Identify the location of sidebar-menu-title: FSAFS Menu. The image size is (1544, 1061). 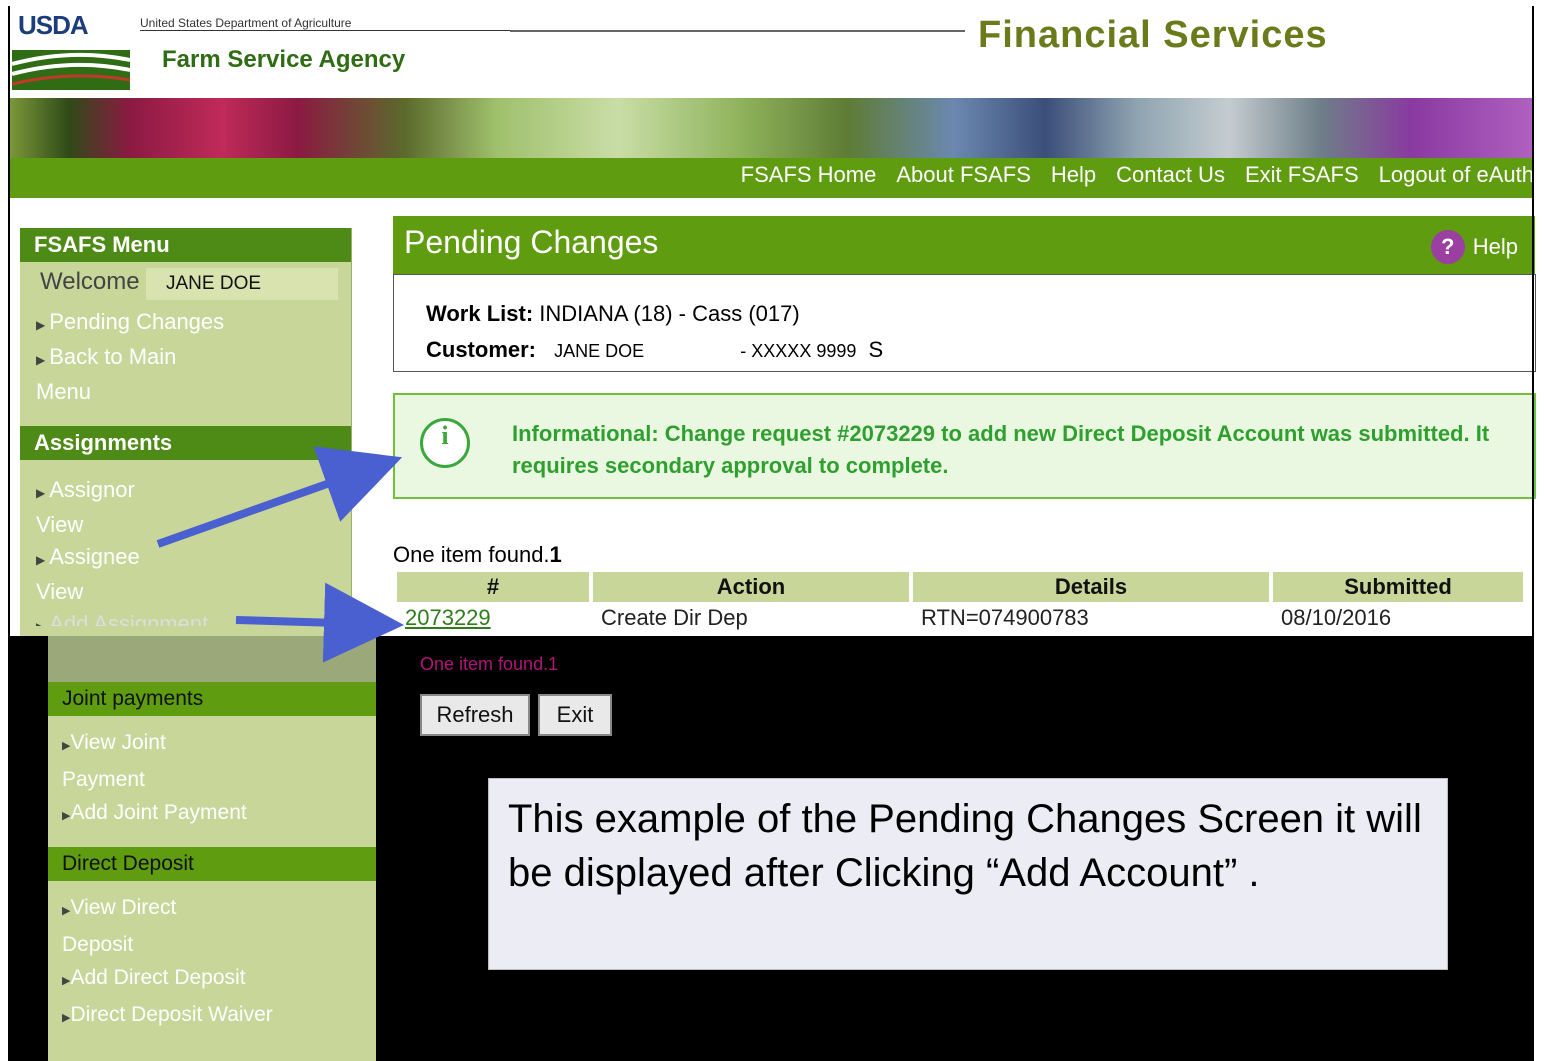
(185, 245).